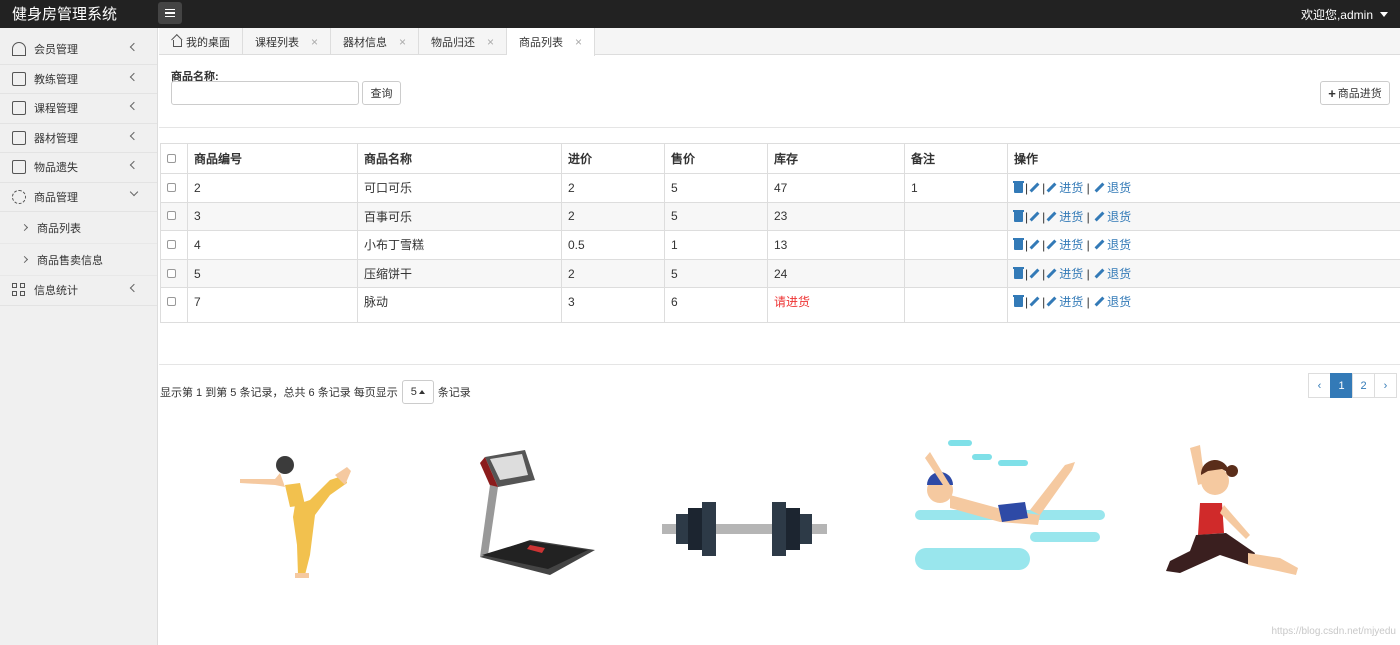 This screenshot has width=1400, height=645. I want to click on table-cell: 3, so click(613, 305).